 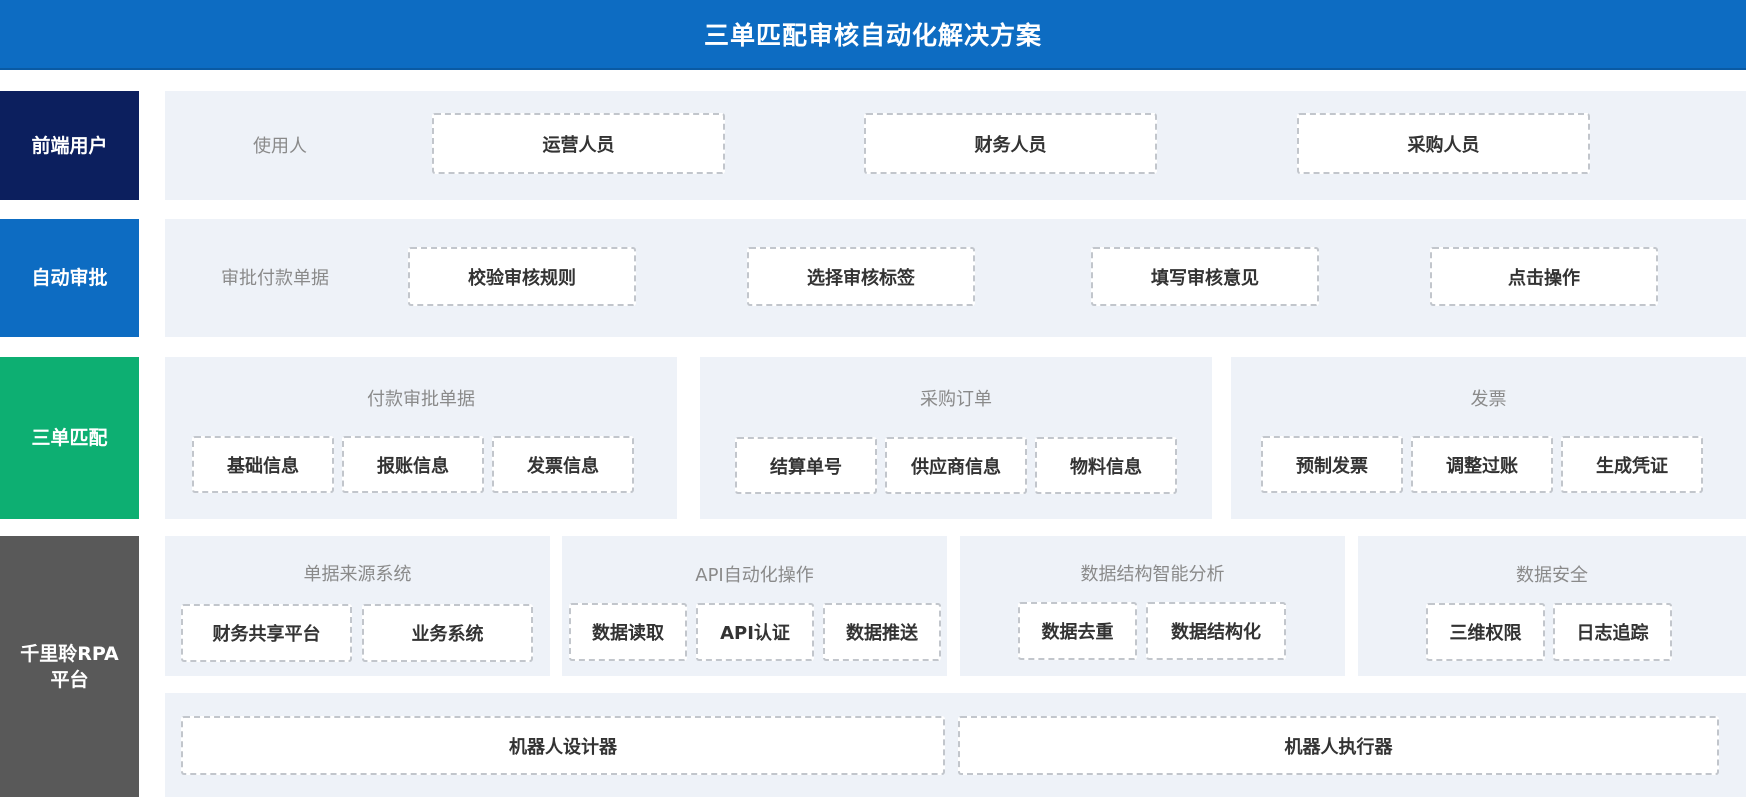 I want to click on approval-box-click-action: 点击操作, so click(x=1544, y=276).